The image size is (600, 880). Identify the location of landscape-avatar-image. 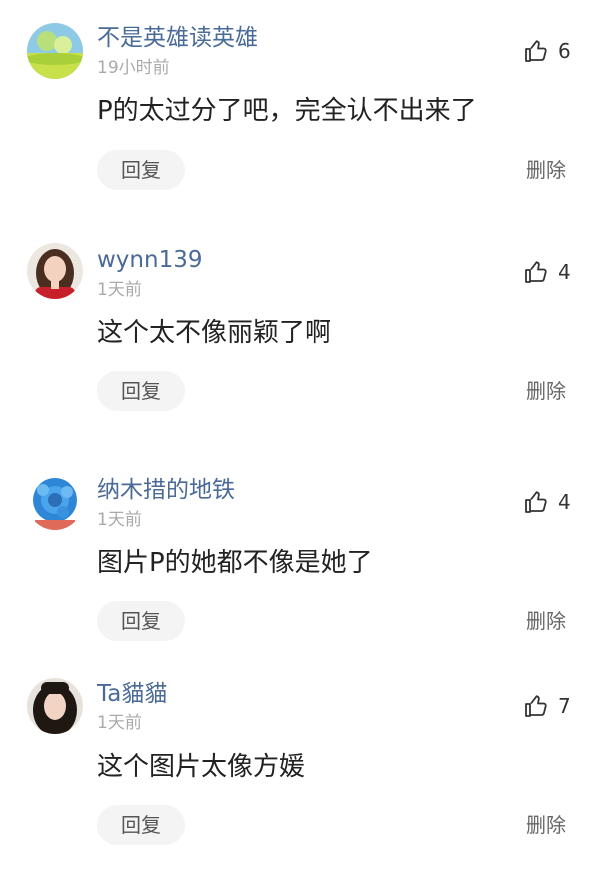
(55, 51).